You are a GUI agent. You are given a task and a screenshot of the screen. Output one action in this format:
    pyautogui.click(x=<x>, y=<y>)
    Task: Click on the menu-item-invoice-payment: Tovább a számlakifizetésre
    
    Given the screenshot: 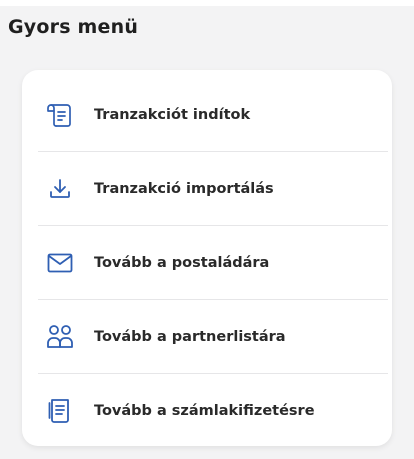 What is the action you would take?
    pyautogui.click(x=207, y=411)
    